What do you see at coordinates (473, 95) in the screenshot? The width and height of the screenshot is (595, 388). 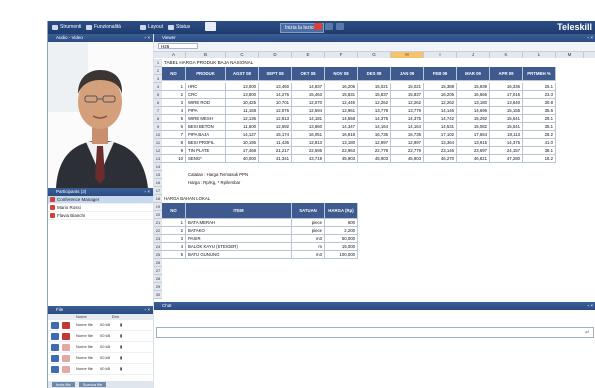 I see `cell: 16,566` at bounding box center [473, 95].